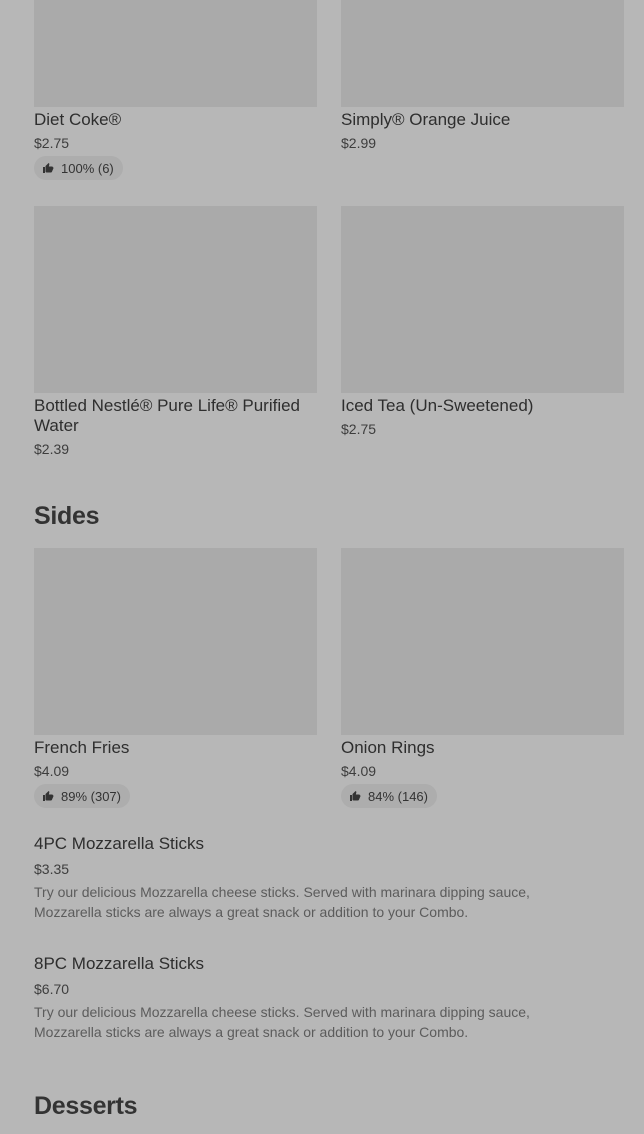 The image size is (644, 1134). Describe the element at coordinates (359, 143) in the screenshot. I see `item-price: $2.99` at that location.